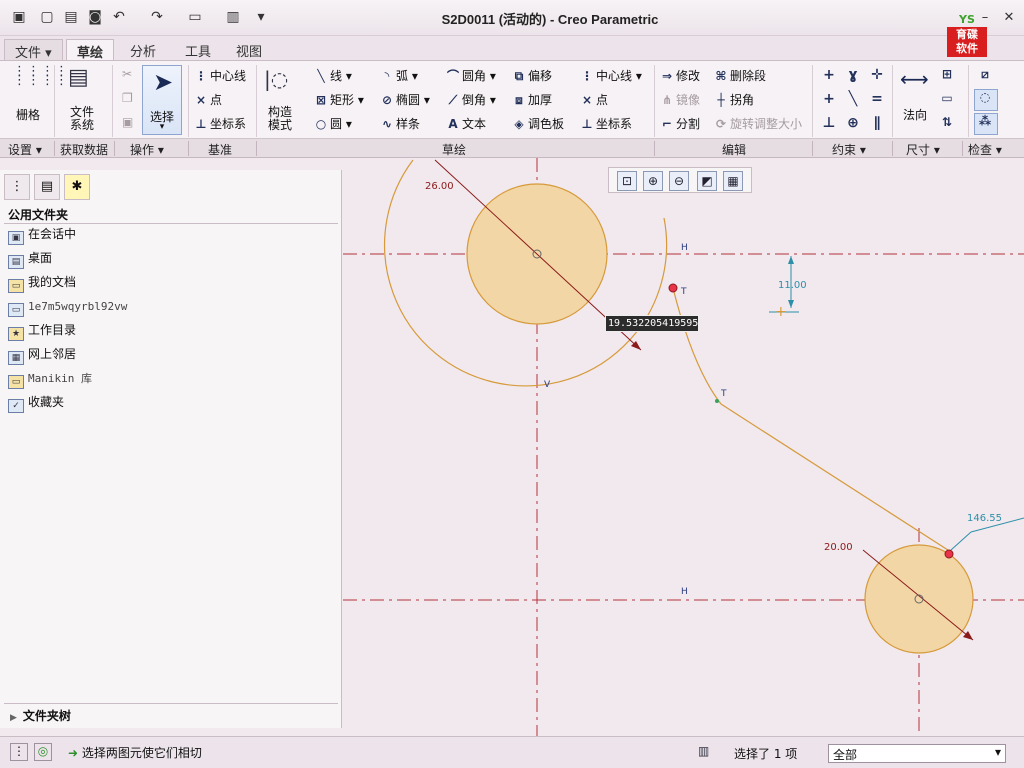 The height and width of the screenshot is (768, 1024). I want to click on display-style-icon: ▦, so click(733, 181).